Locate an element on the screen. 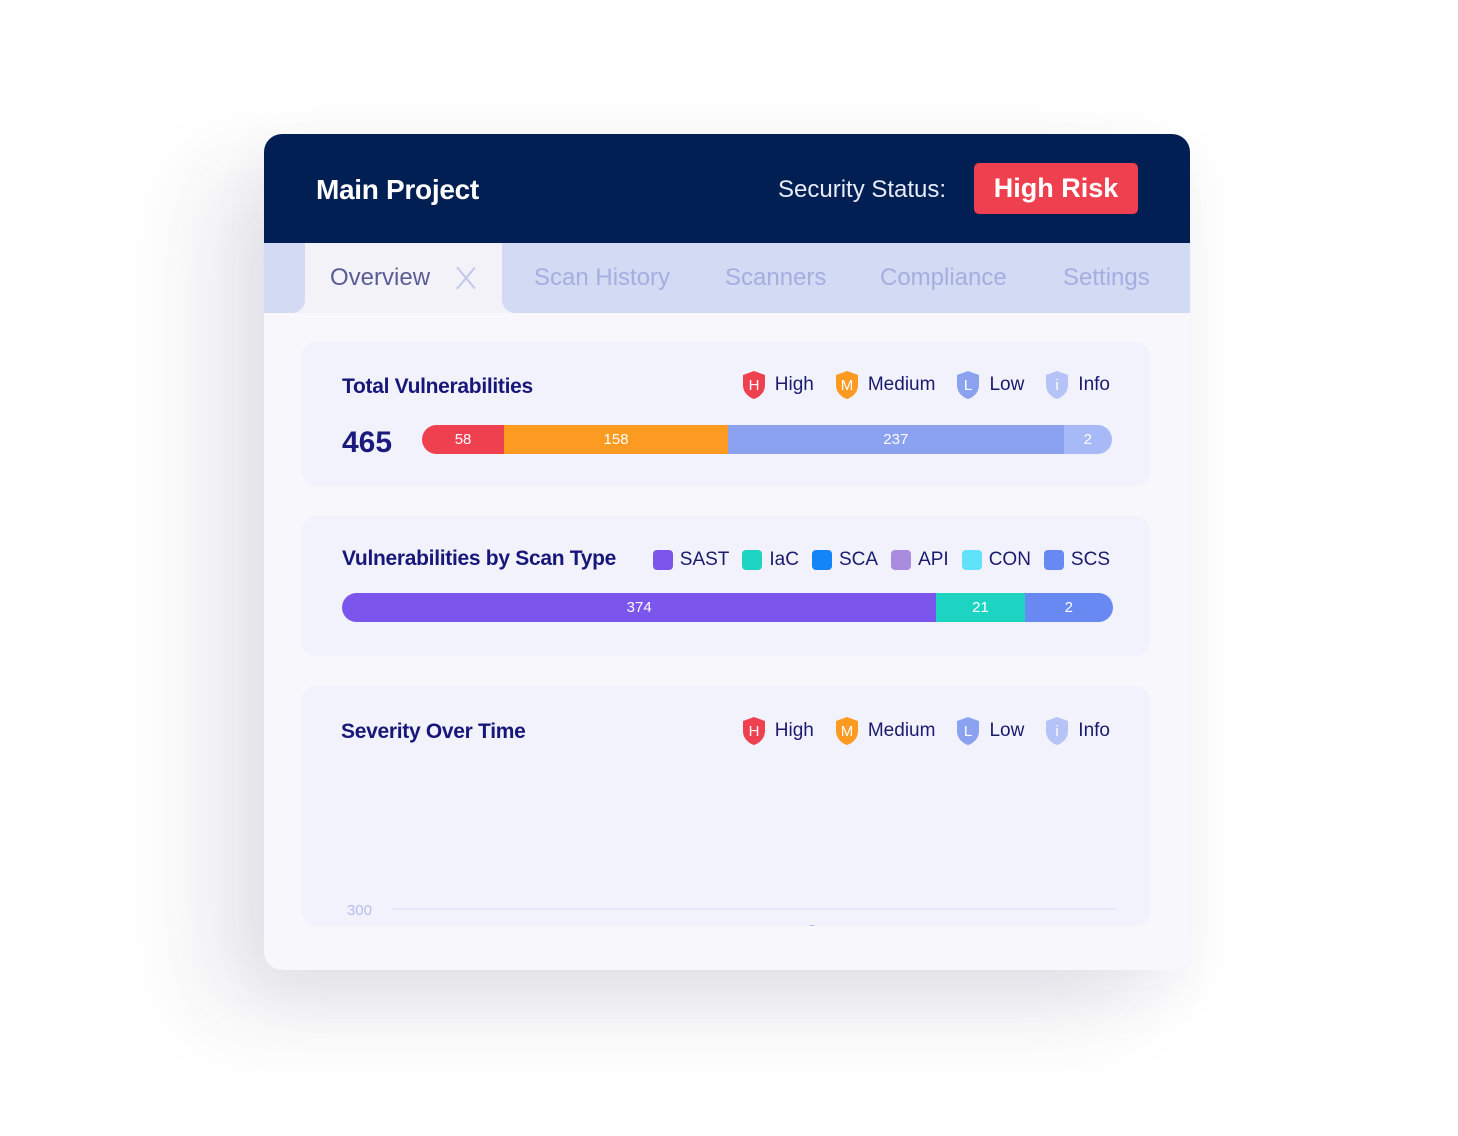 This screenshot has width=1458, height=1136. legend-label: SCS is located at coordinates (1090, 559).